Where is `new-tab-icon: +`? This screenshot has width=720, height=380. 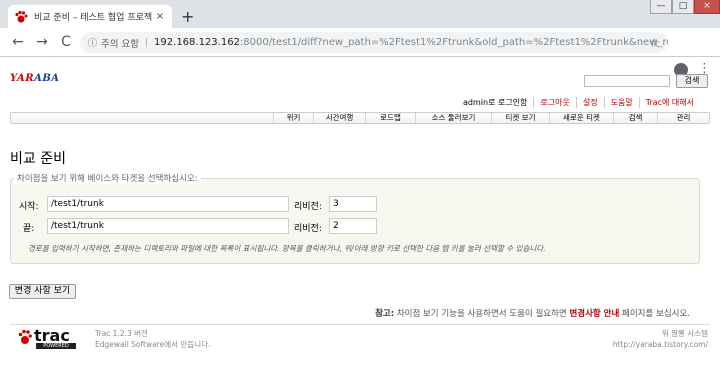 new-tab-icon: + is located at coordinates (187, 16).